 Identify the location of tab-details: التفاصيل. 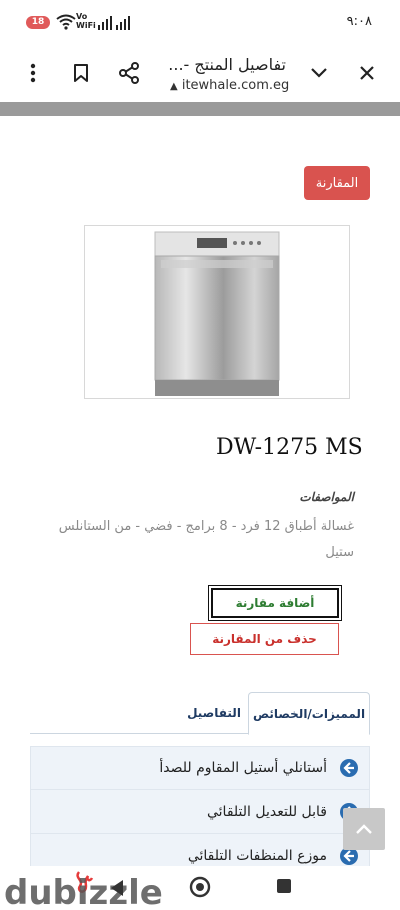
(214, 713).